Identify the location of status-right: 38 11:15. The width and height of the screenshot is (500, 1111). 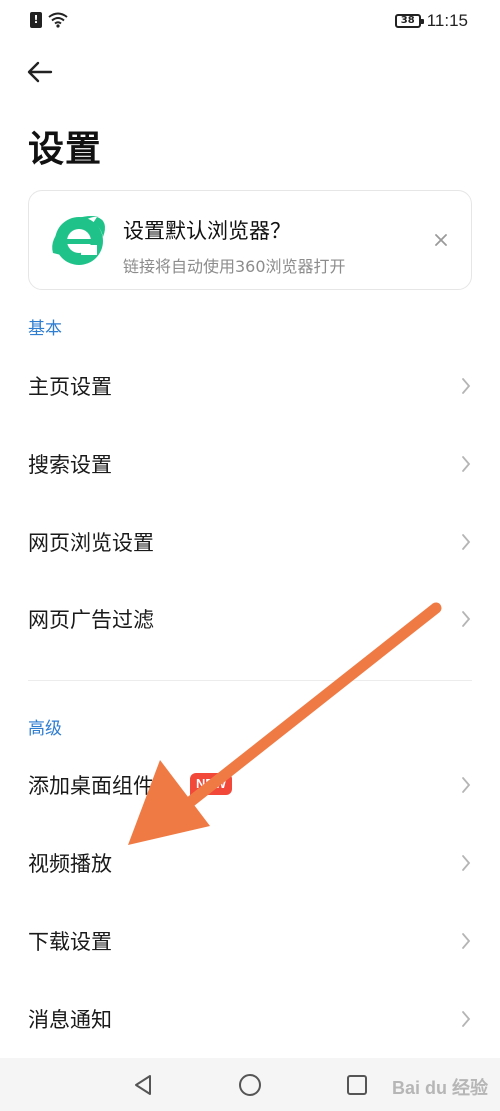
(431, 21).